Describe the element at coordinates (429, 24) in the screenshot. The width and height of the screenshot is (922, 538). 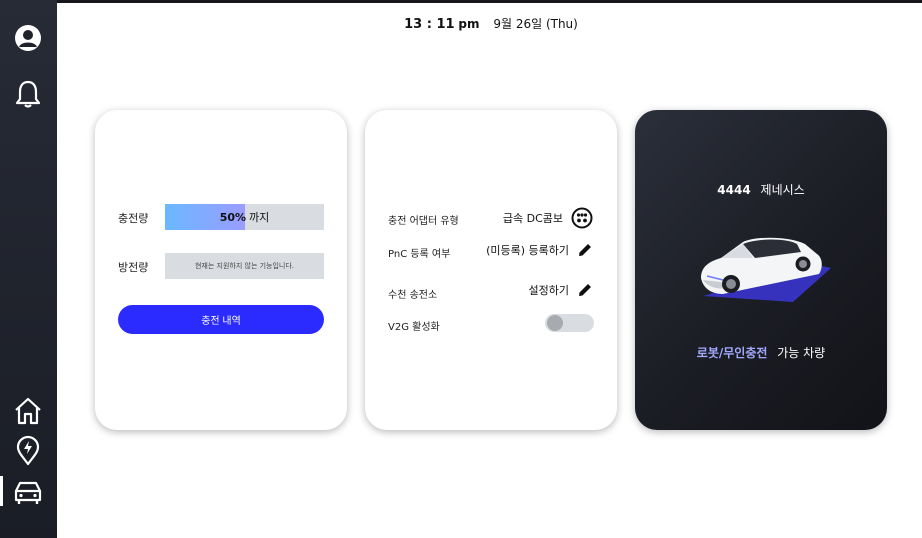
I see `clock-time: 13 : 11` at that location.